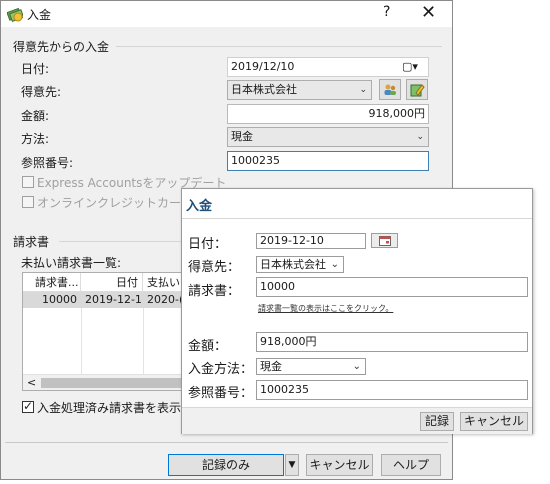 Image resolution: width=550 pixels, height=484 pixels. What do you see at coordinates (437, 421) in the screenshot?
I see `dialog-record-button: 記録` at bounding box center [437, 421].